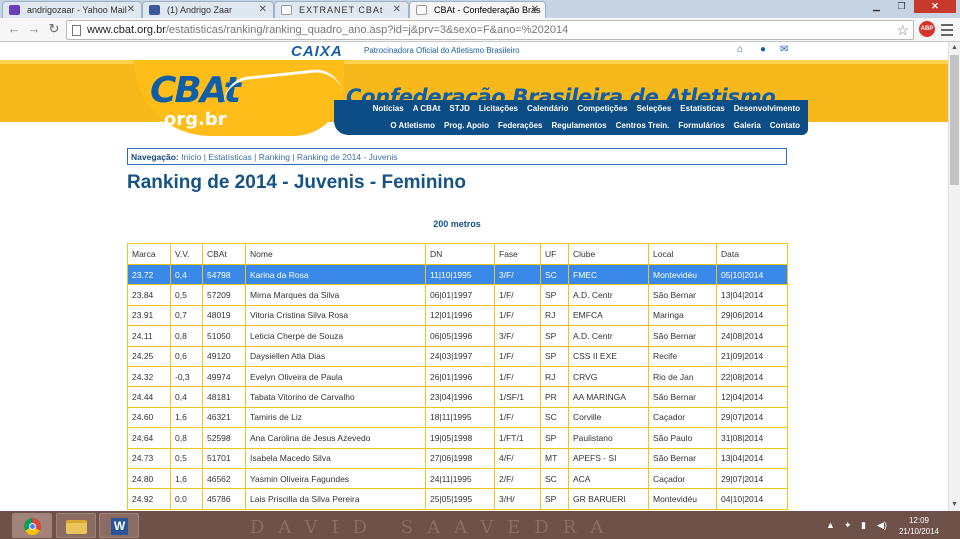  I want to click on taskbar-chrome-button, so click(32, 525).